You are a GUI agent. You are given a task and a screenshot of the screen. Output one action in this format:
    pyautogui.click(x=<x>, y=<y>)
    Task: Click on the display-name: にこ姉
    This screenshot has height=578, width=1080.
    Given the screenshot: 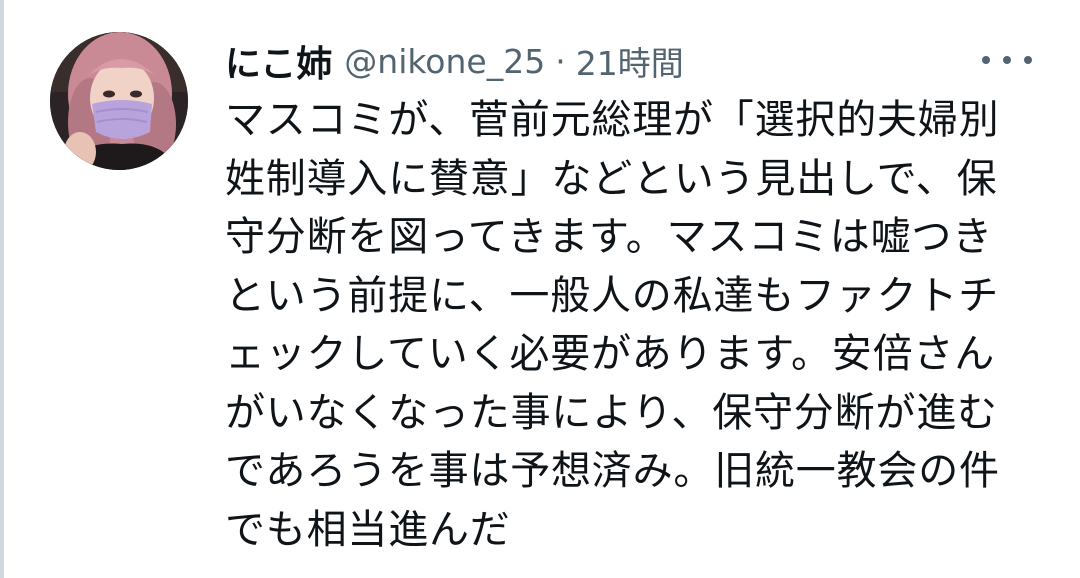 What is the action you would take?
    pyautogui.click(x=278, y=61)
    